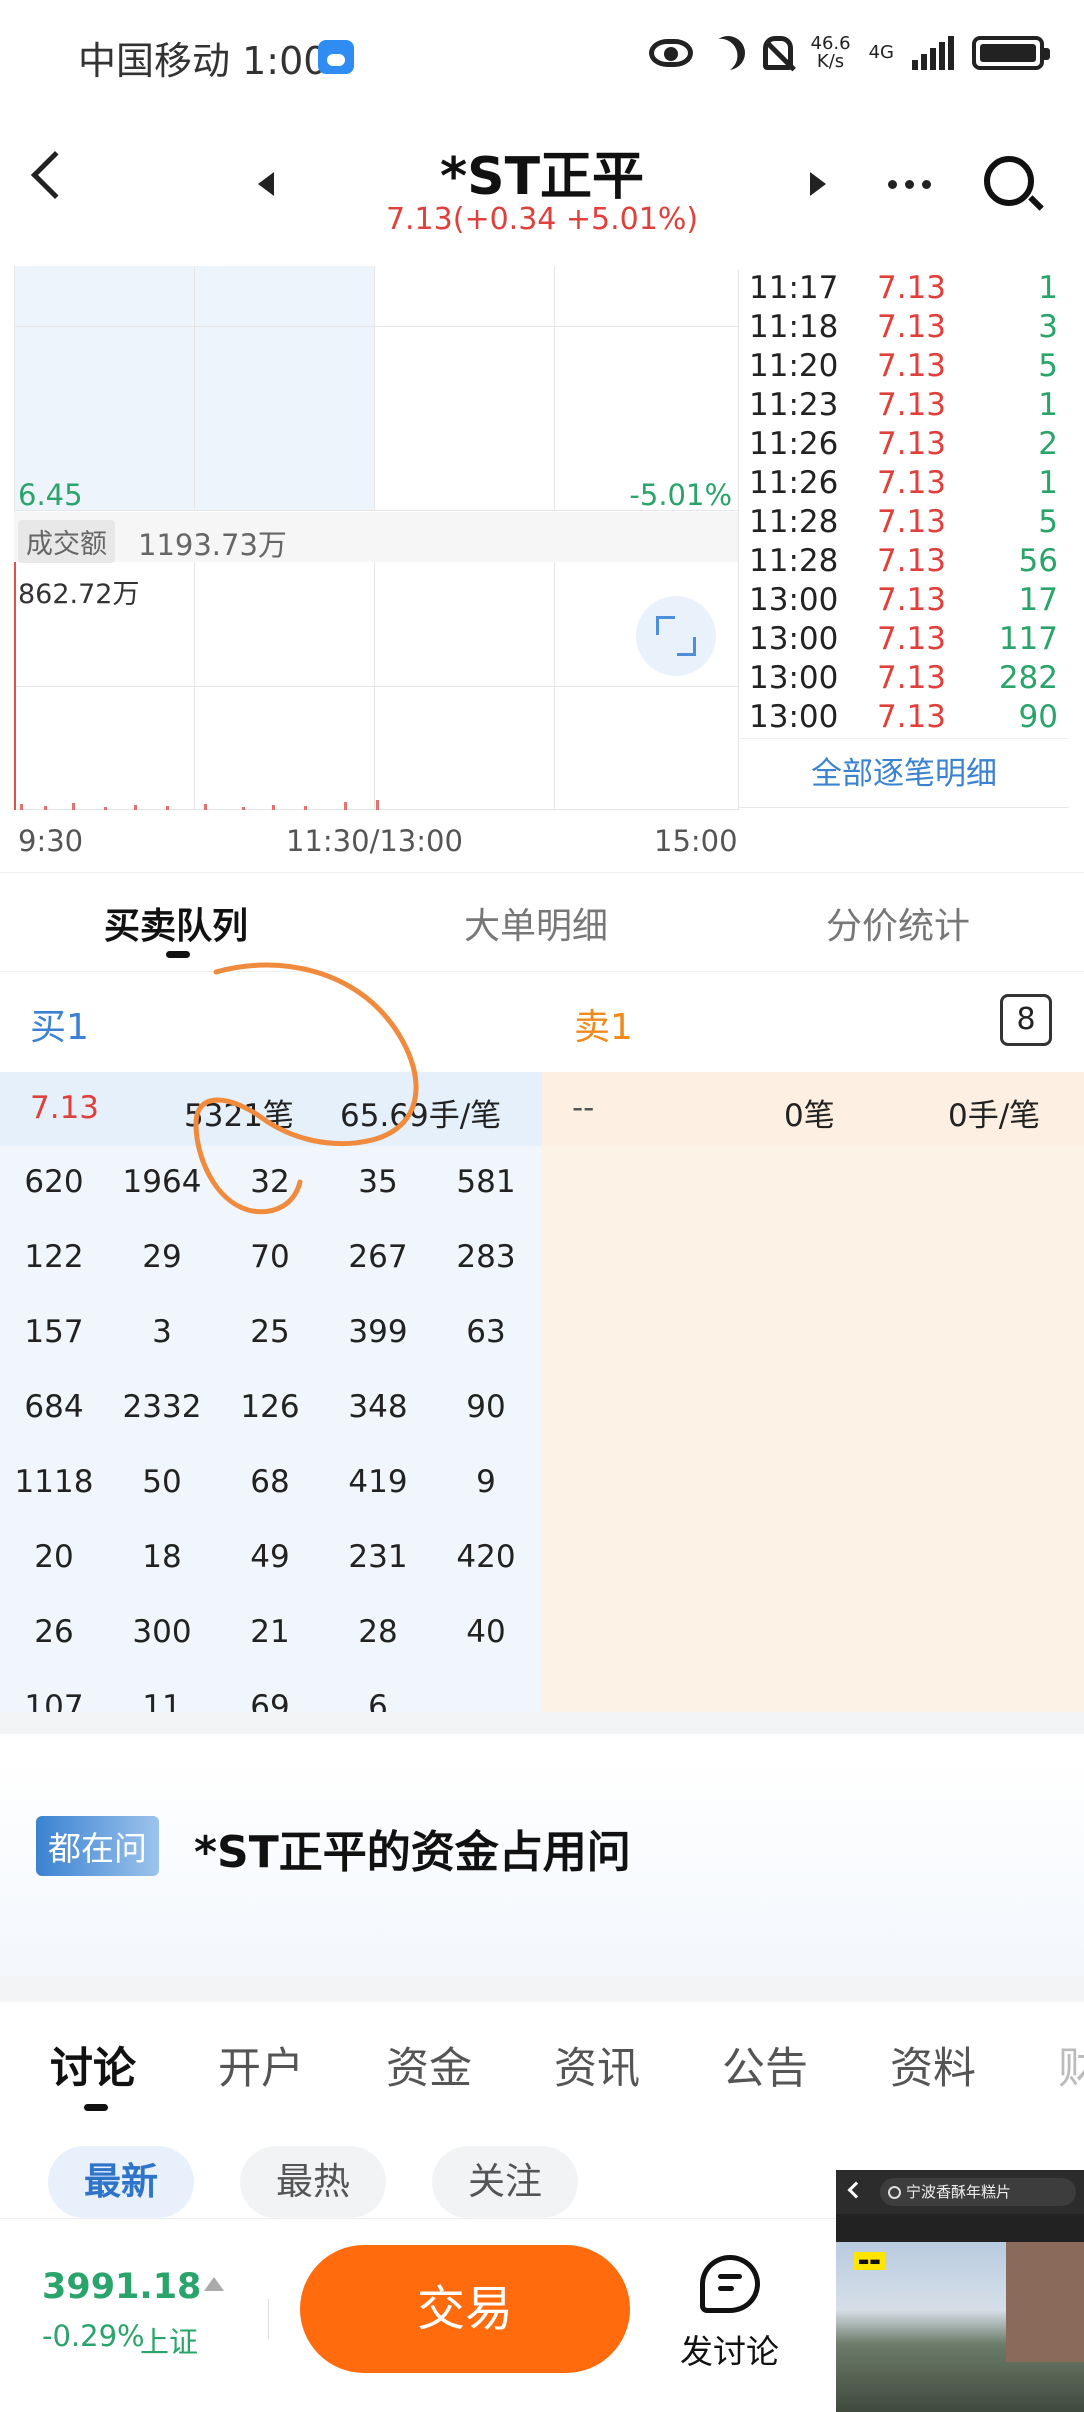 The height and width of the screenshot is (2412, 1084). What do you see at coordinates (676, 636) in the screenshot?
I see `expand-chart-icon` at bounding box center [676, 636].